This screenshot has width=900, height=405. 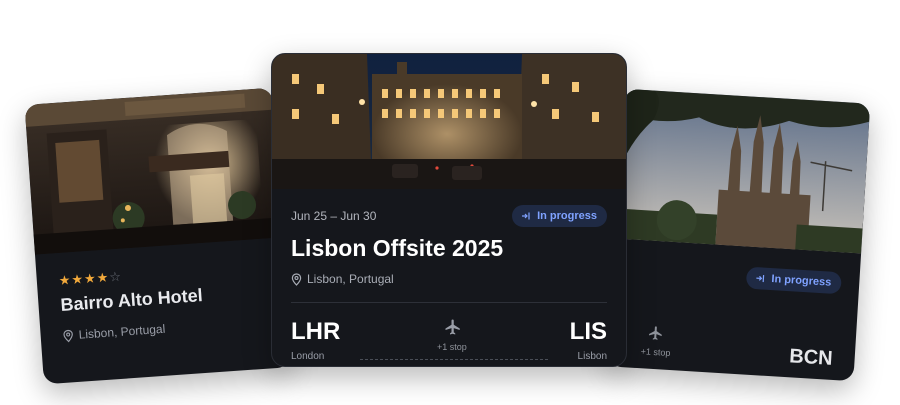 I want to click on divider, so click(x=449, y=302).